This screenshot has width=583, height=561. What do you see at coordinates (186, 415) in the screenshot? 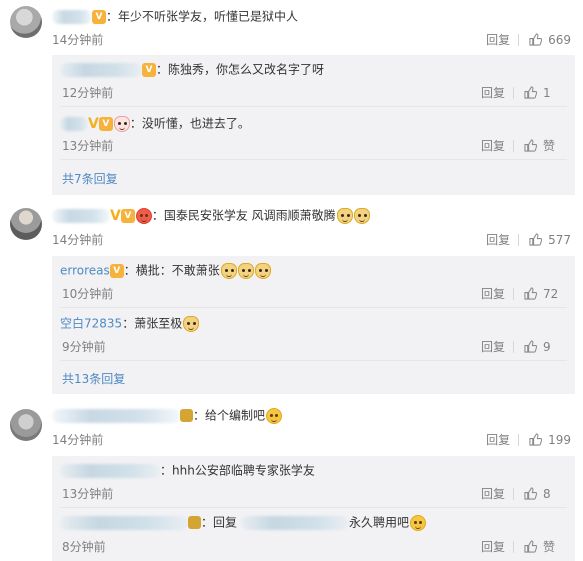
I see `trophy-badge-icon` at bounding box center [186, 415].